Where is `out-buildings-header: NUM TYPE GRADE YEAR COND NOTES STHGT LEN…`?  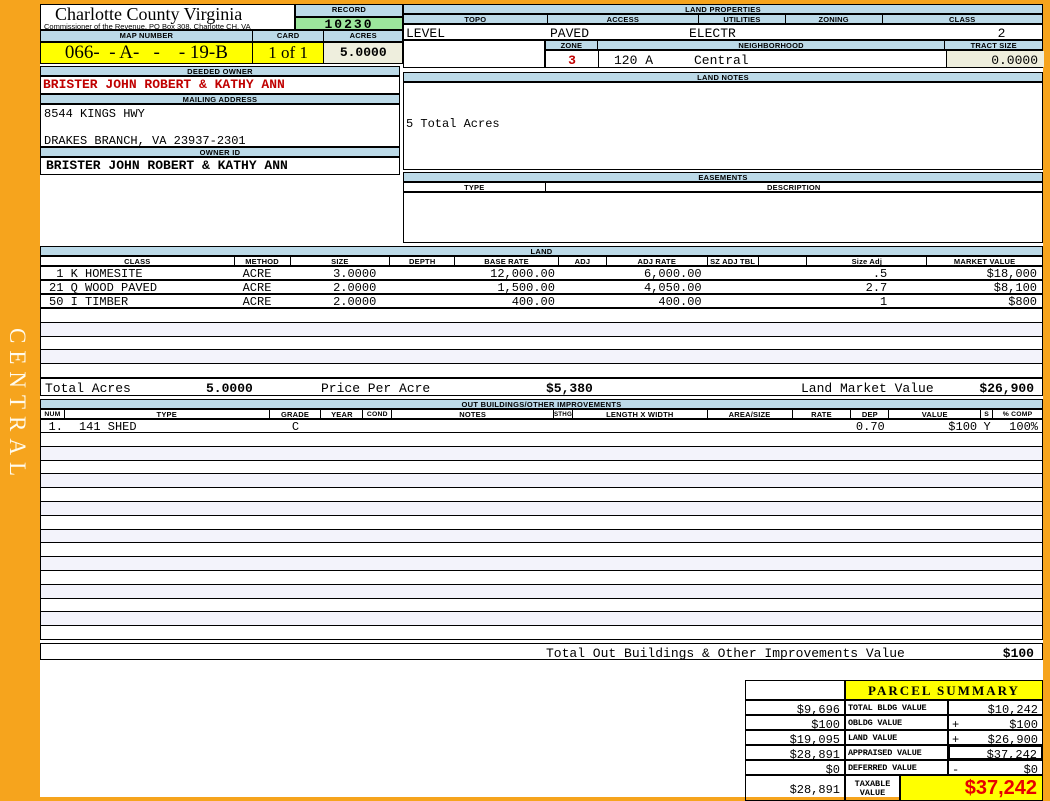
out-buildings-header: NUM TYPE GRADE YEAR COND NOTES STHGT LEN… is located at coordinates (541, 414).